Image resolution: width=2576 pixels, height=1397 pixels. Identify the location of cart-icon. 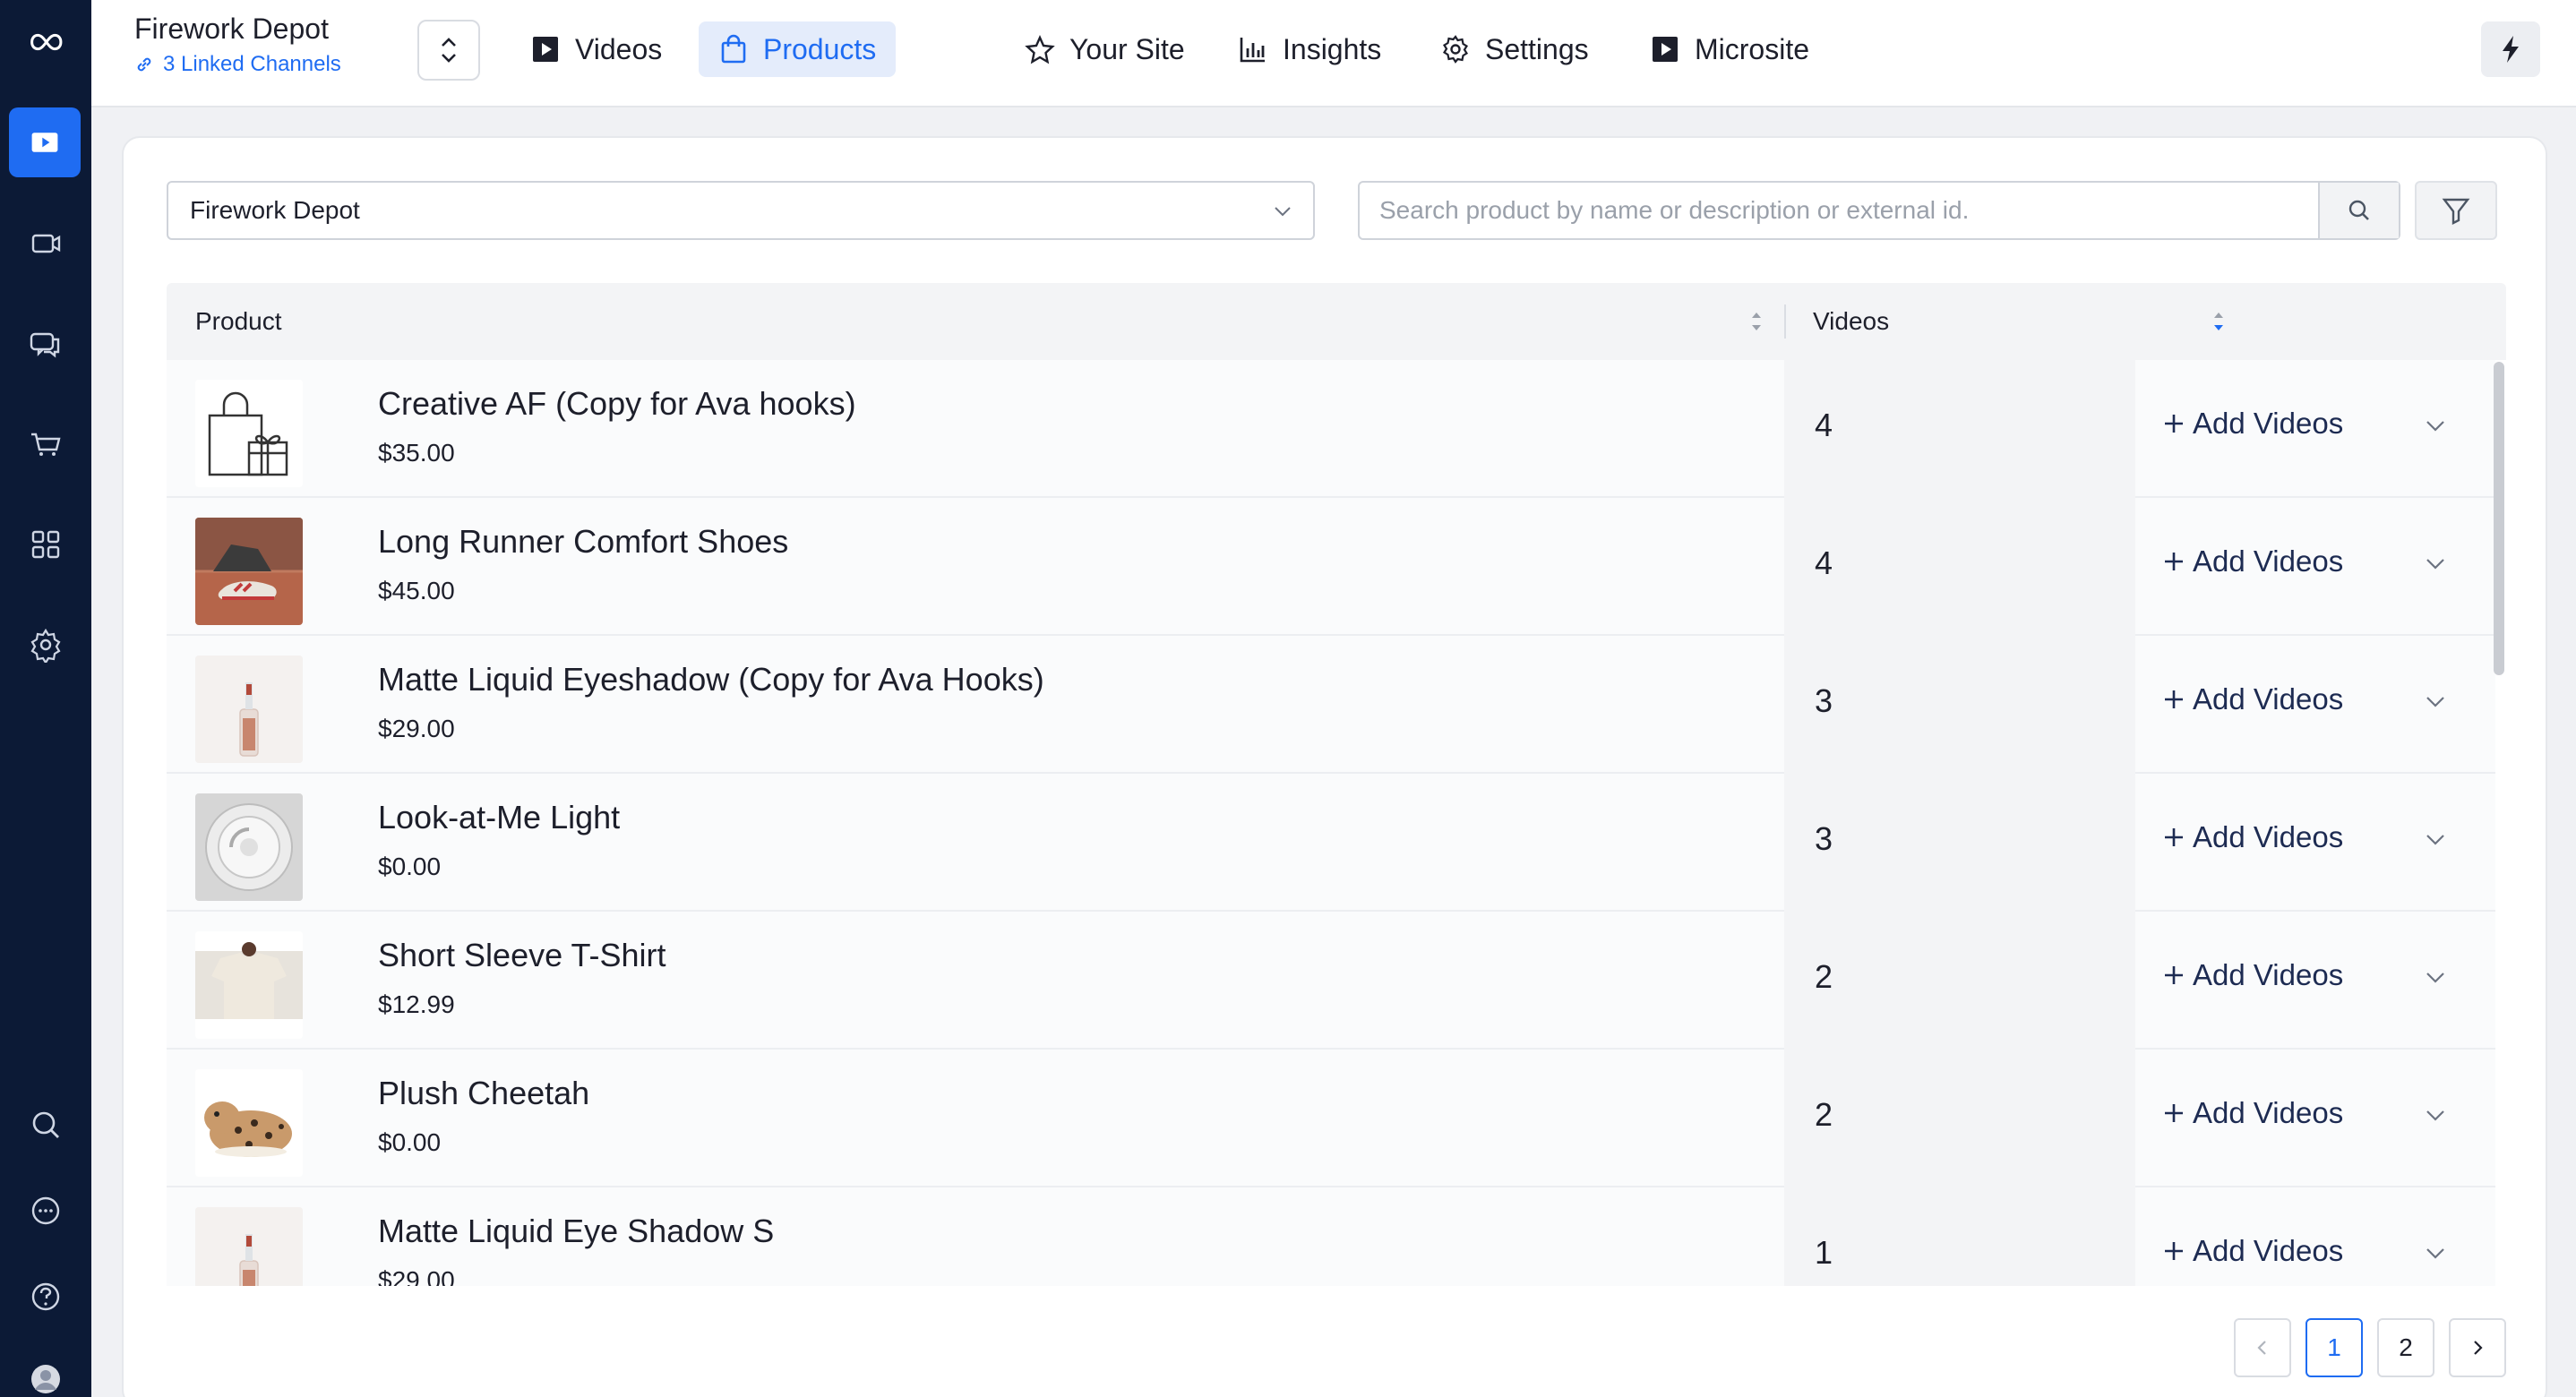
(45, 444).